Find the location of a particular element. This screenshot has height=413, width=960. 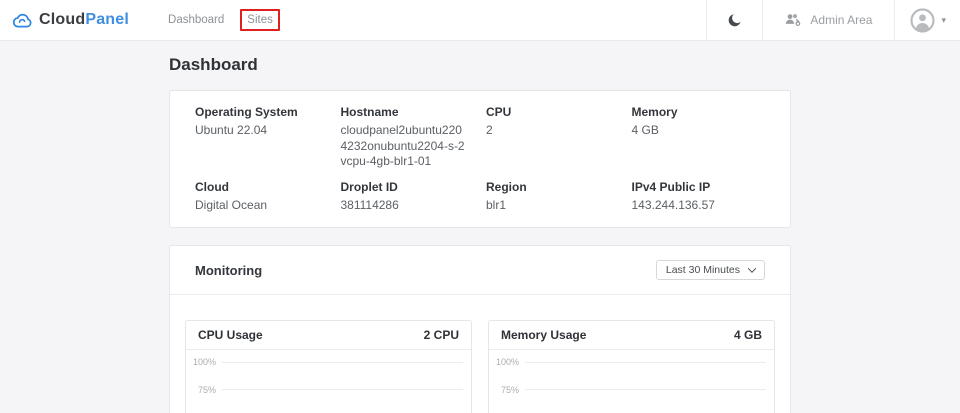

monitoring-title: Monitoring is located at coordinates (229, 270).